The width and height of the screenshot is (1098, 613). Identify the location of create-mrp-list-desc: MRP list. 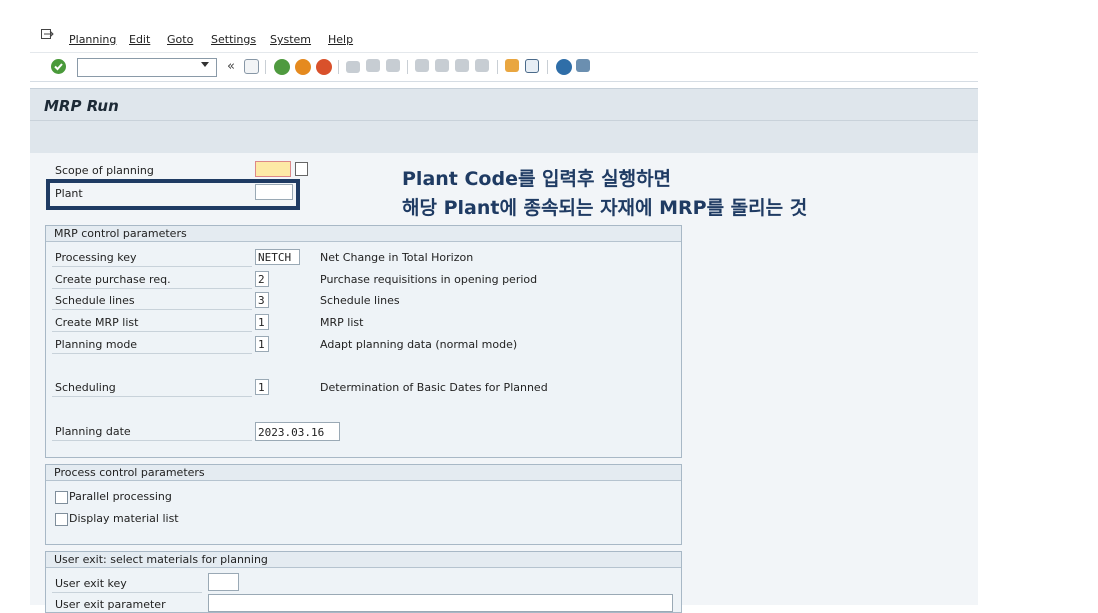
(342, 322).